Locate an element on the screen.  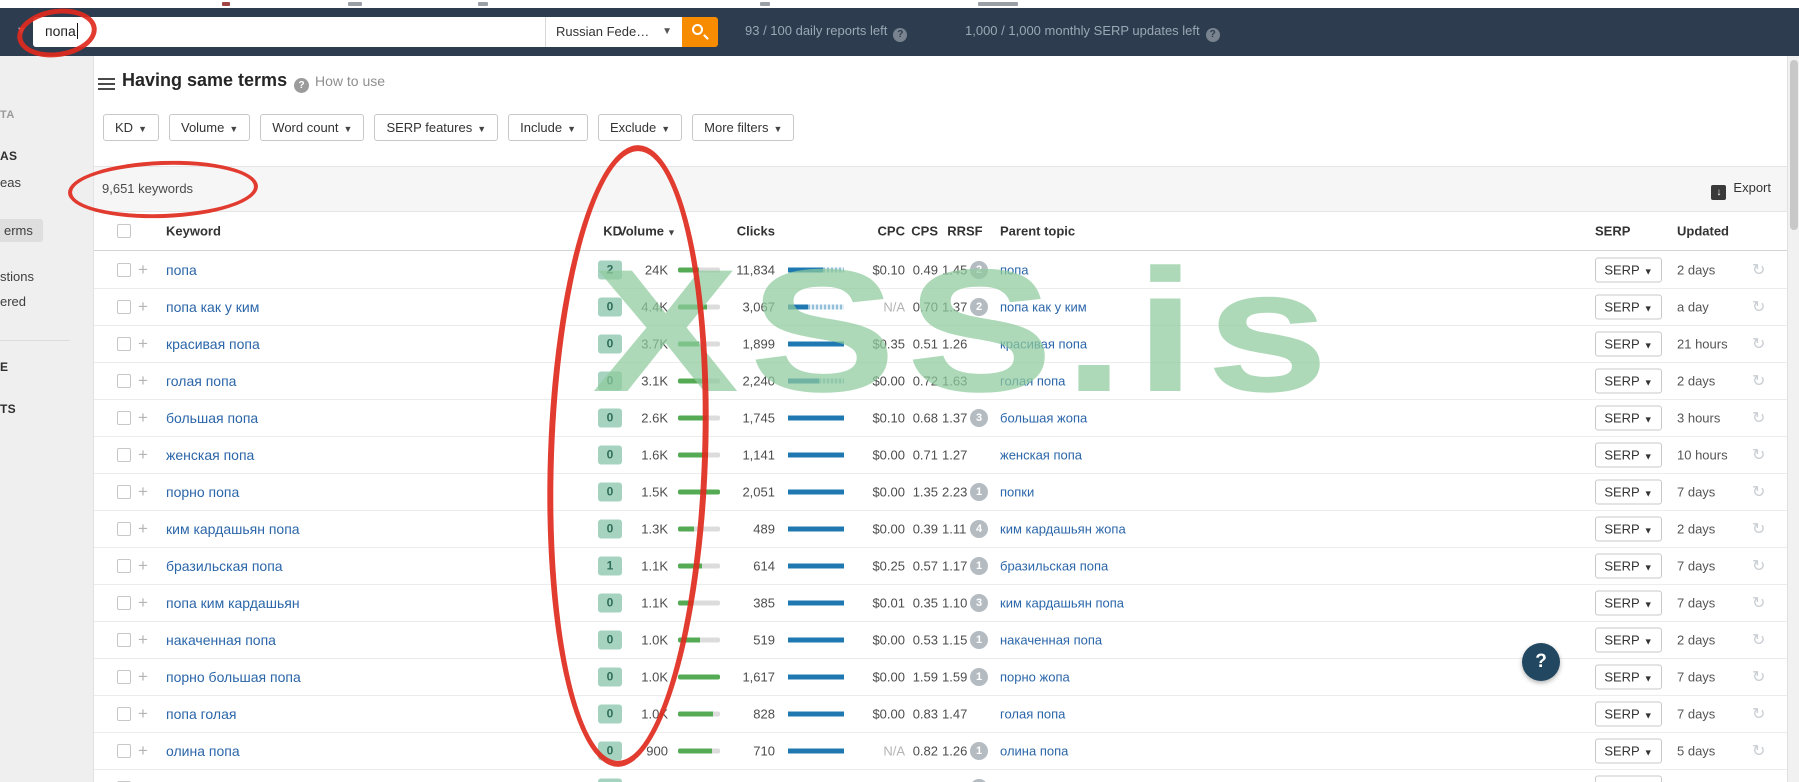
keyword-link: красивая попа is located at coordinates (213, 344).